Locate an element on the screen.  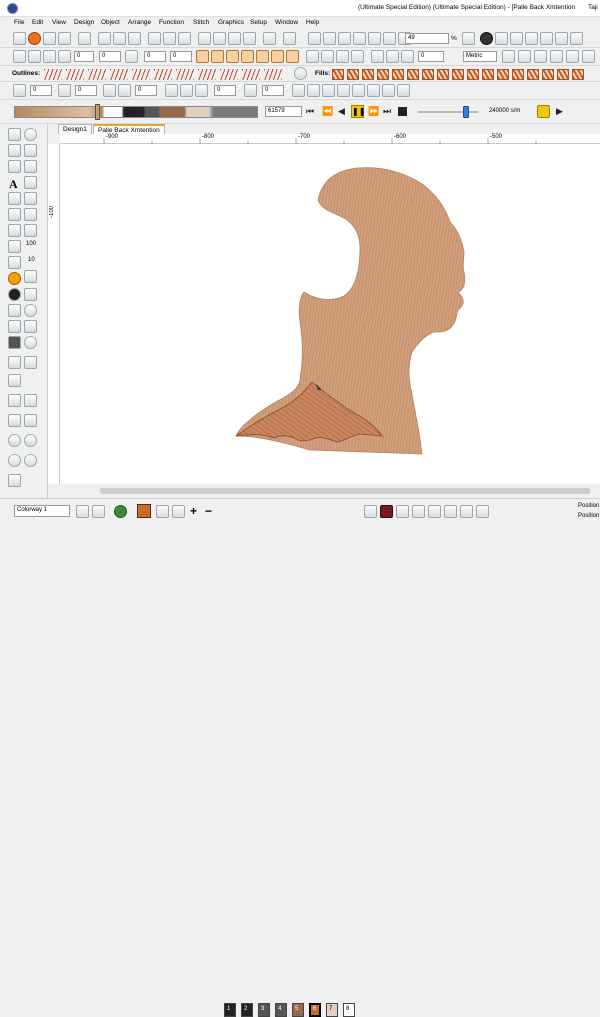
measure-icon is located at coordinates (508, 56).